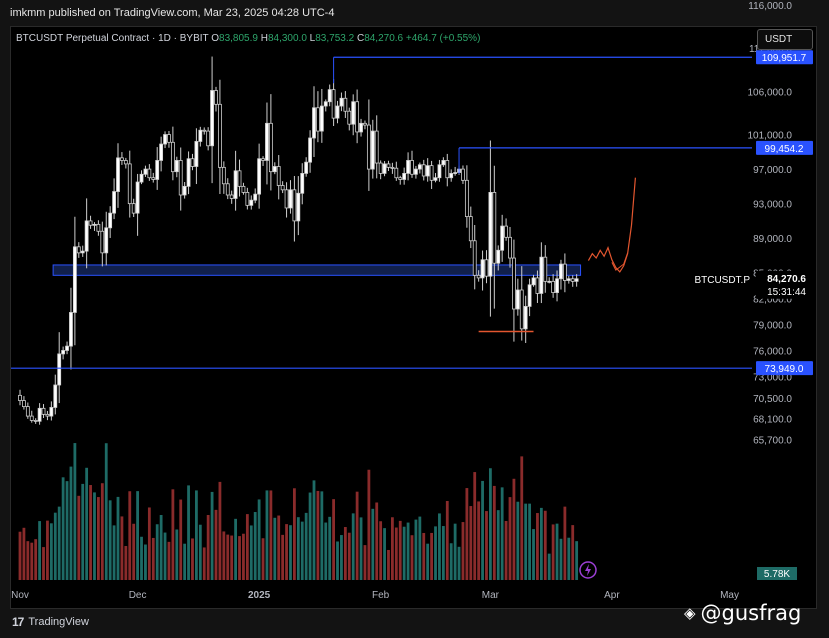 The image size is (829, 638). What do you see at coordinates (772, 170) in the screenshot?
I see `y-tick-label: 97,000.0` at bounding box center [772, 170].